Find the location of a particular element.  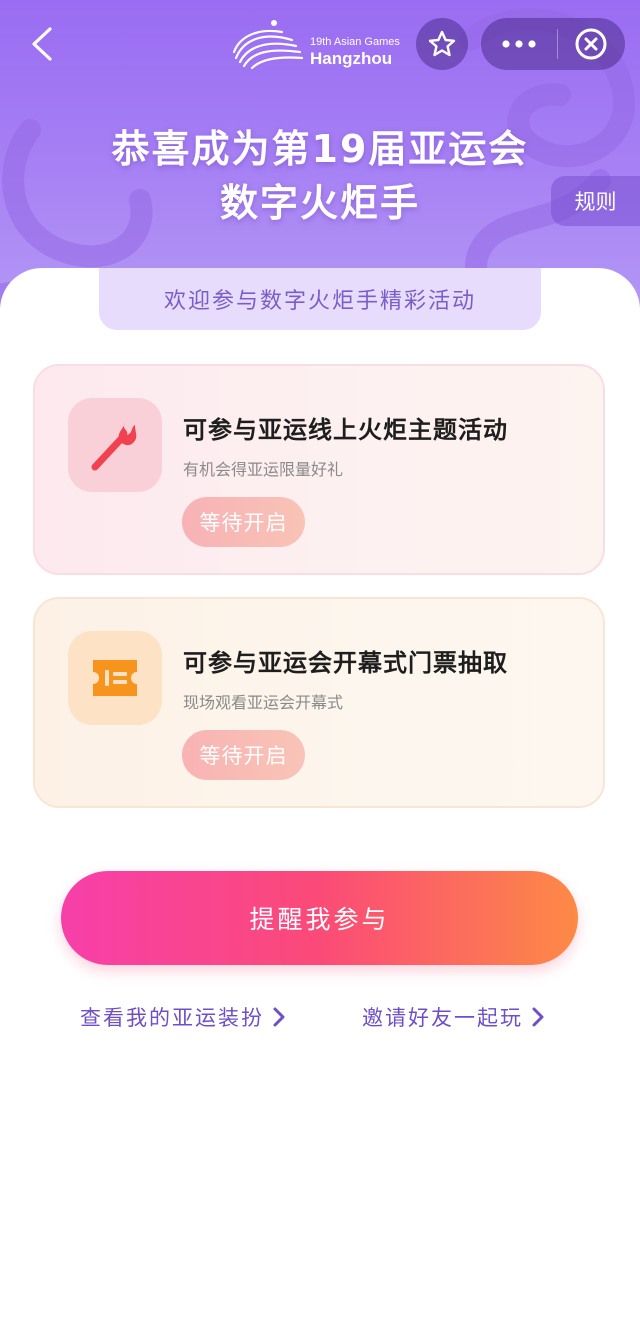

asian-games-logo: 19th Asian Games Hangzhou is located at coordinates (320, 46).